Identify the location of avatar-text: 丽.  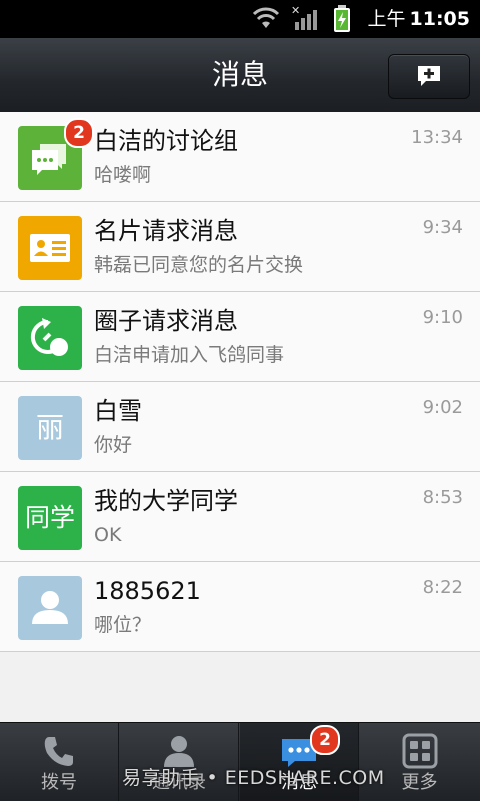
(49, 427).